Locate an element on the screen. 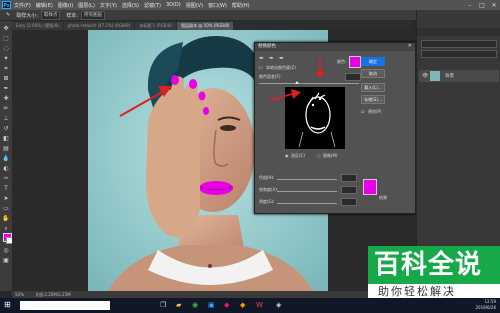  app-taskbar-icon: ◆ is located at coordinates (226, 305).